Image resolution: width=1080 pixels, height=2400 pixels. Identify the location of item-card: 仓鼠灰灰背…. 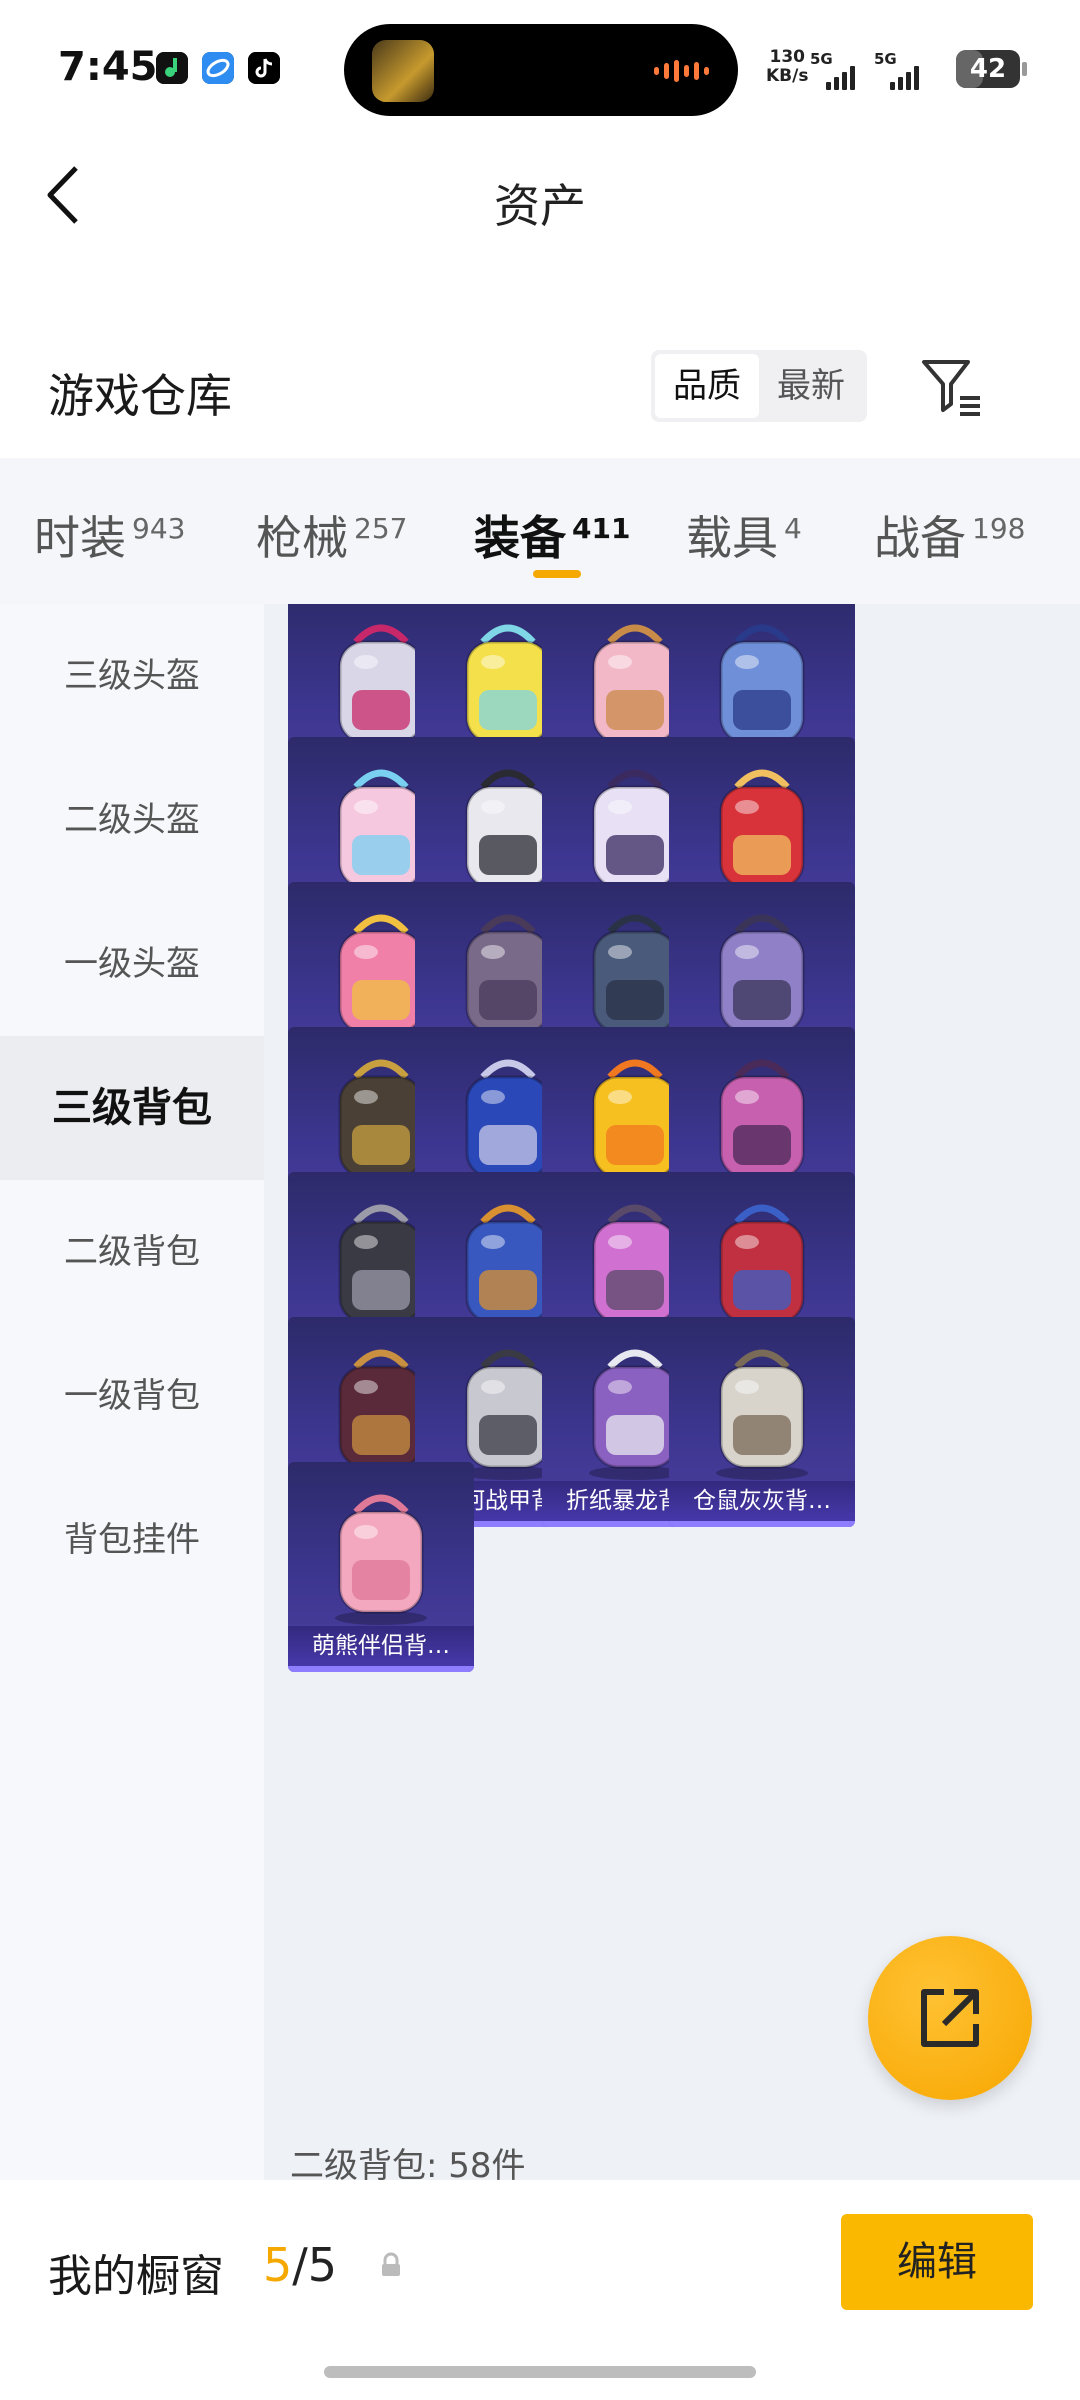
(762, 1422).